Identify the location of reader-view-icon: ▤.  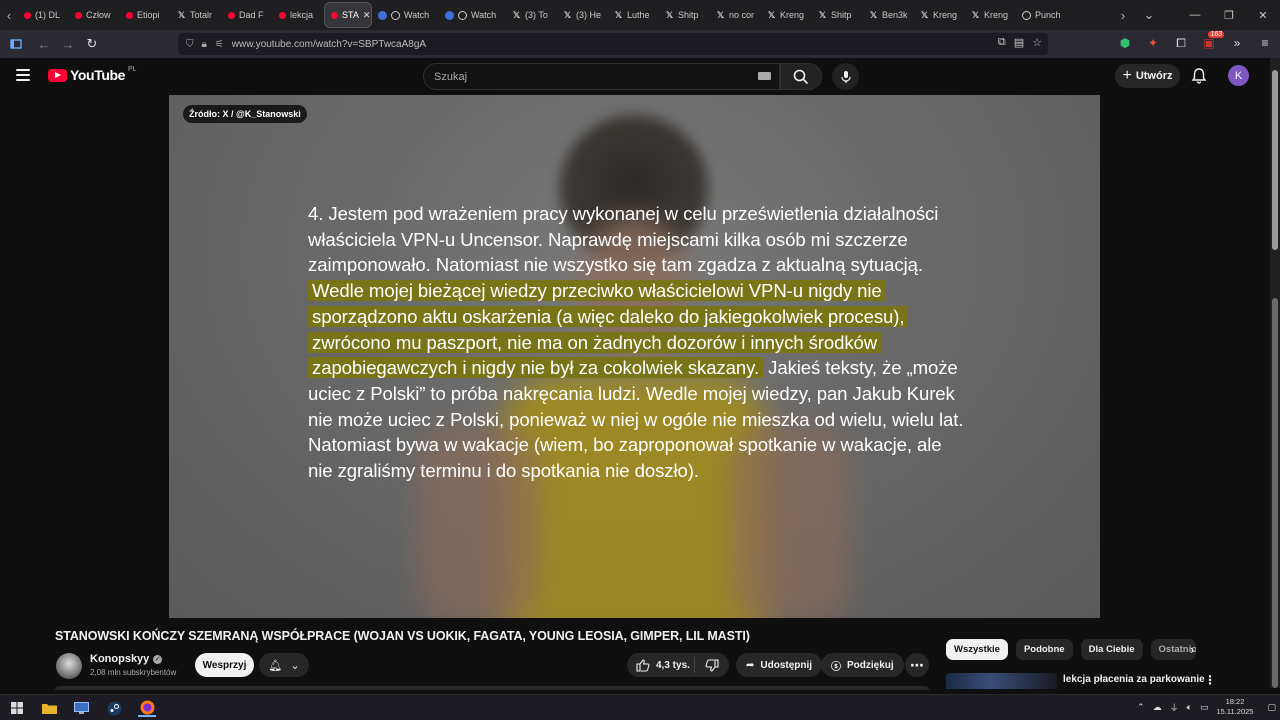
(1019, 42).